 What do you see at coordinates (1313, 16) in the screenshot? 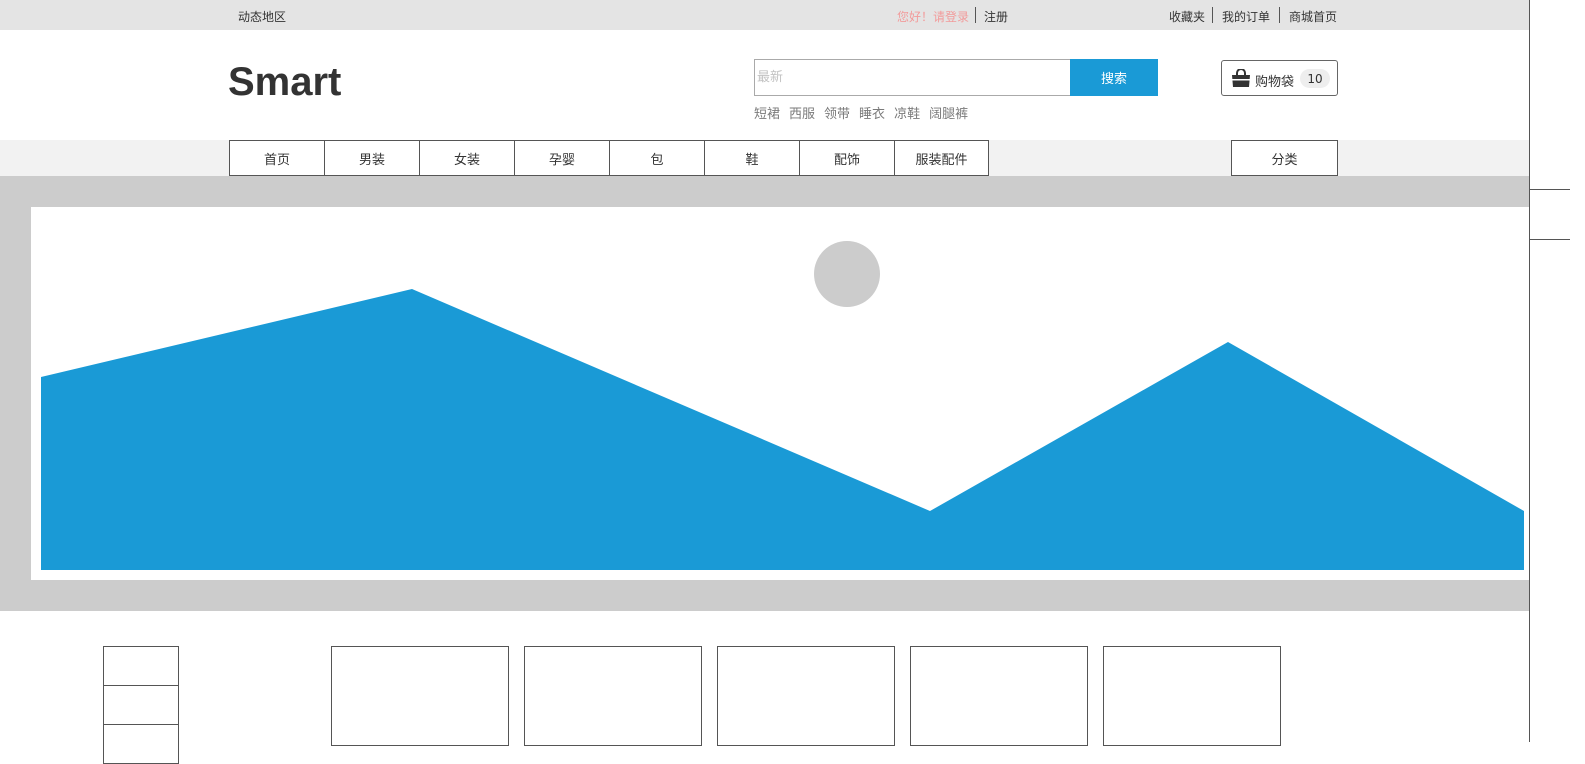
I see `mall-home-link: 商城首页` at bounding box center [1313, 16].